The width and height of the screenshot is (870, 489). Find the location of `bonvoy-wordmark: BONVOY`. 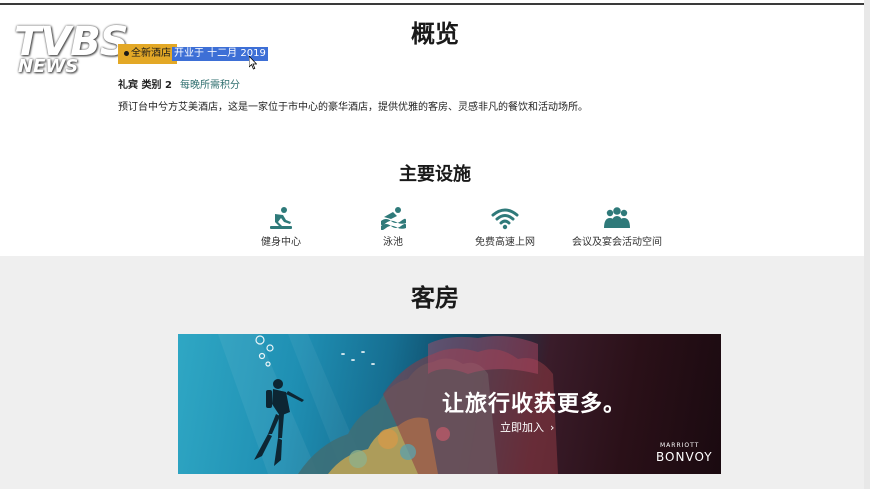

bonvoy-wordmark: BONVOY is located at coordinates (684, 457).